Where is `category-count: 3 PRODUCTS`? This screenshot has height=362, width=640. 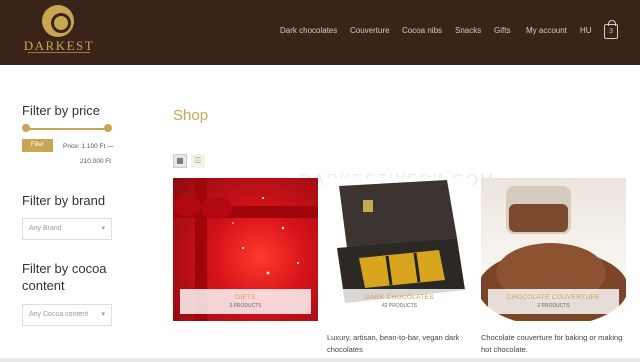 category-count: 3 PRODUCTS is located at coordinates (245, 306).